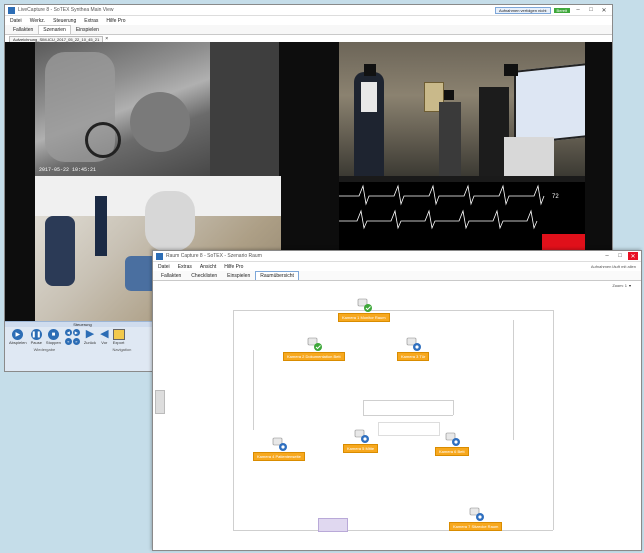 The image size is (644, 553). I want to click on step-forward-icon: ▶, so click(76, 332).